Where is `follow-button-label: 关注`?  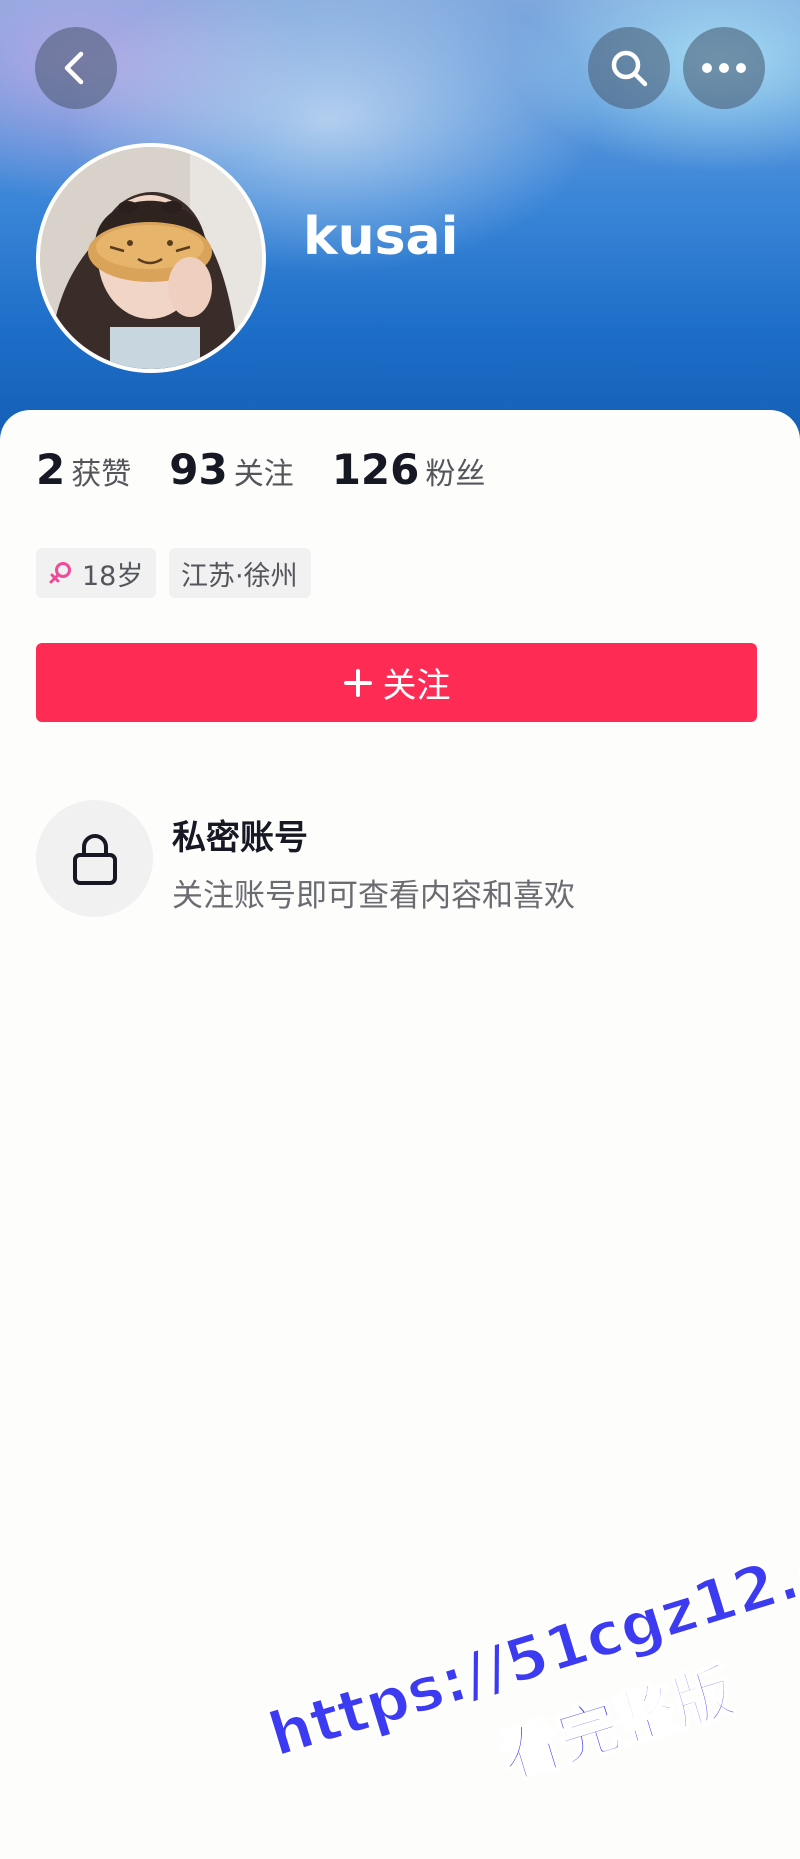 follow-button-label: 关注 is located at coordinates (416, 686).